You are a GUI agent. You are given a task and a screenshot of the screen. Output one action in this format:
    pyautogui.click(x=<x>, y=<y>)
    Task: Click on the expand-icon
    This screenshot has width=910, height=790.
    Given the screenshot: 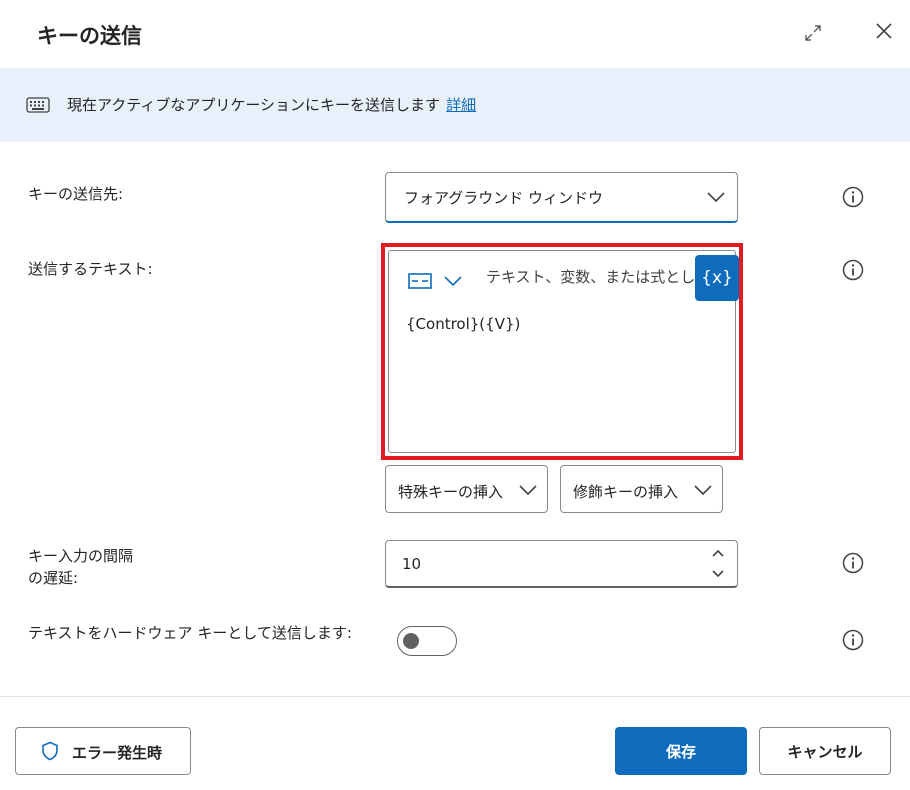 What is the action you would take?
    pyautogui.click(x=813, y=33)
    